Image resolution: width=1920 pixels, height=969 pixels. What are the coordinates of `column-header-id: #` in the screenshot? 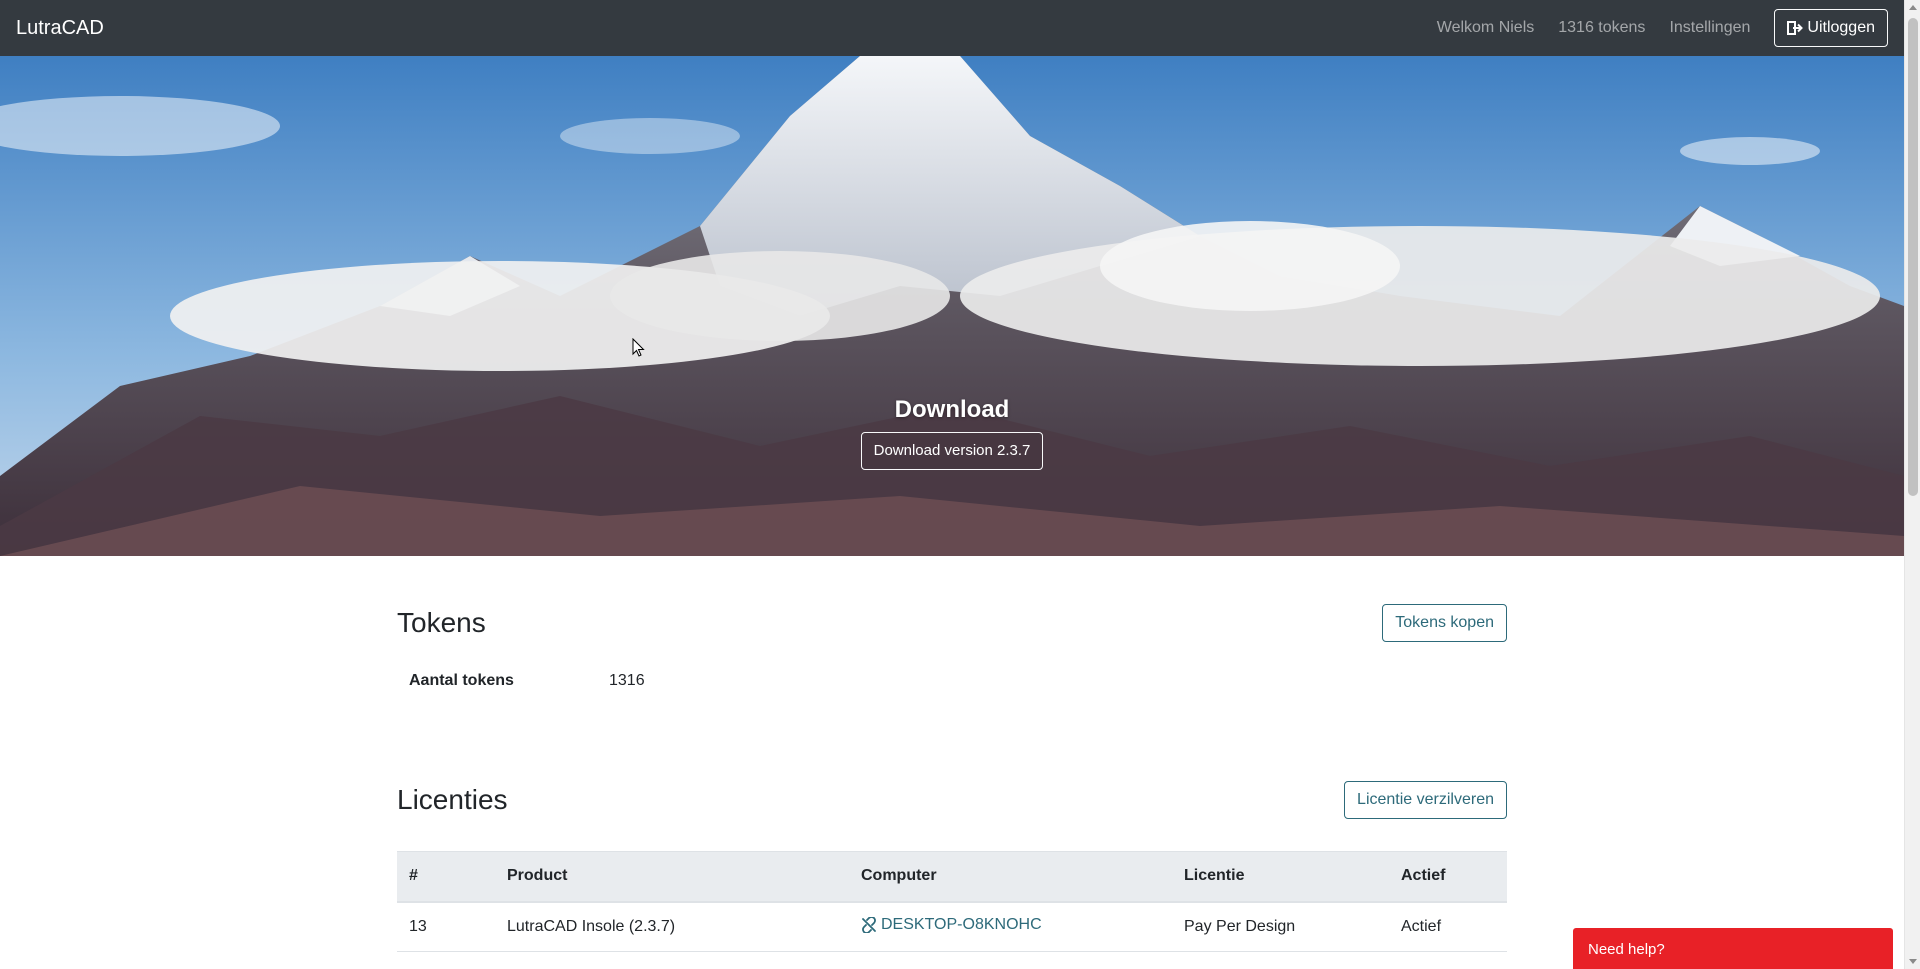 It's located at (446, 877).